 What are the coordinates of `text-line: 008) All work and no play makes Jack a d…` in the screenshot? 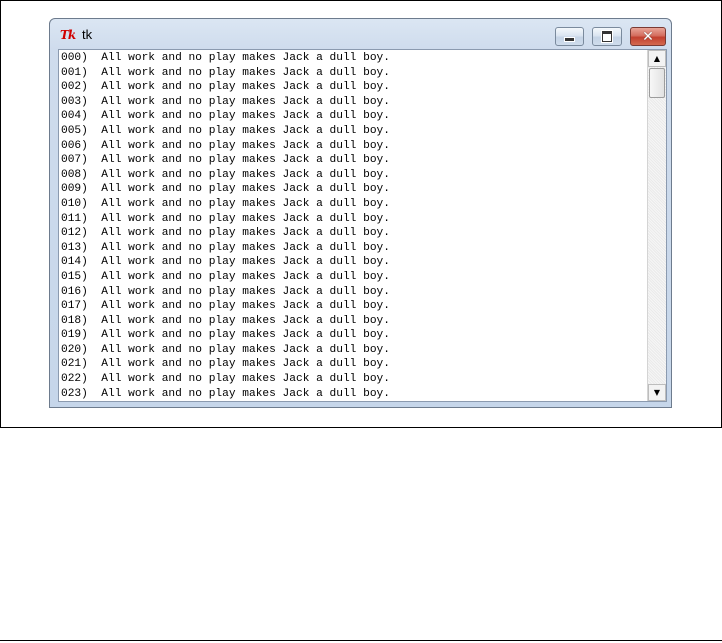 It's located at (225, 174).